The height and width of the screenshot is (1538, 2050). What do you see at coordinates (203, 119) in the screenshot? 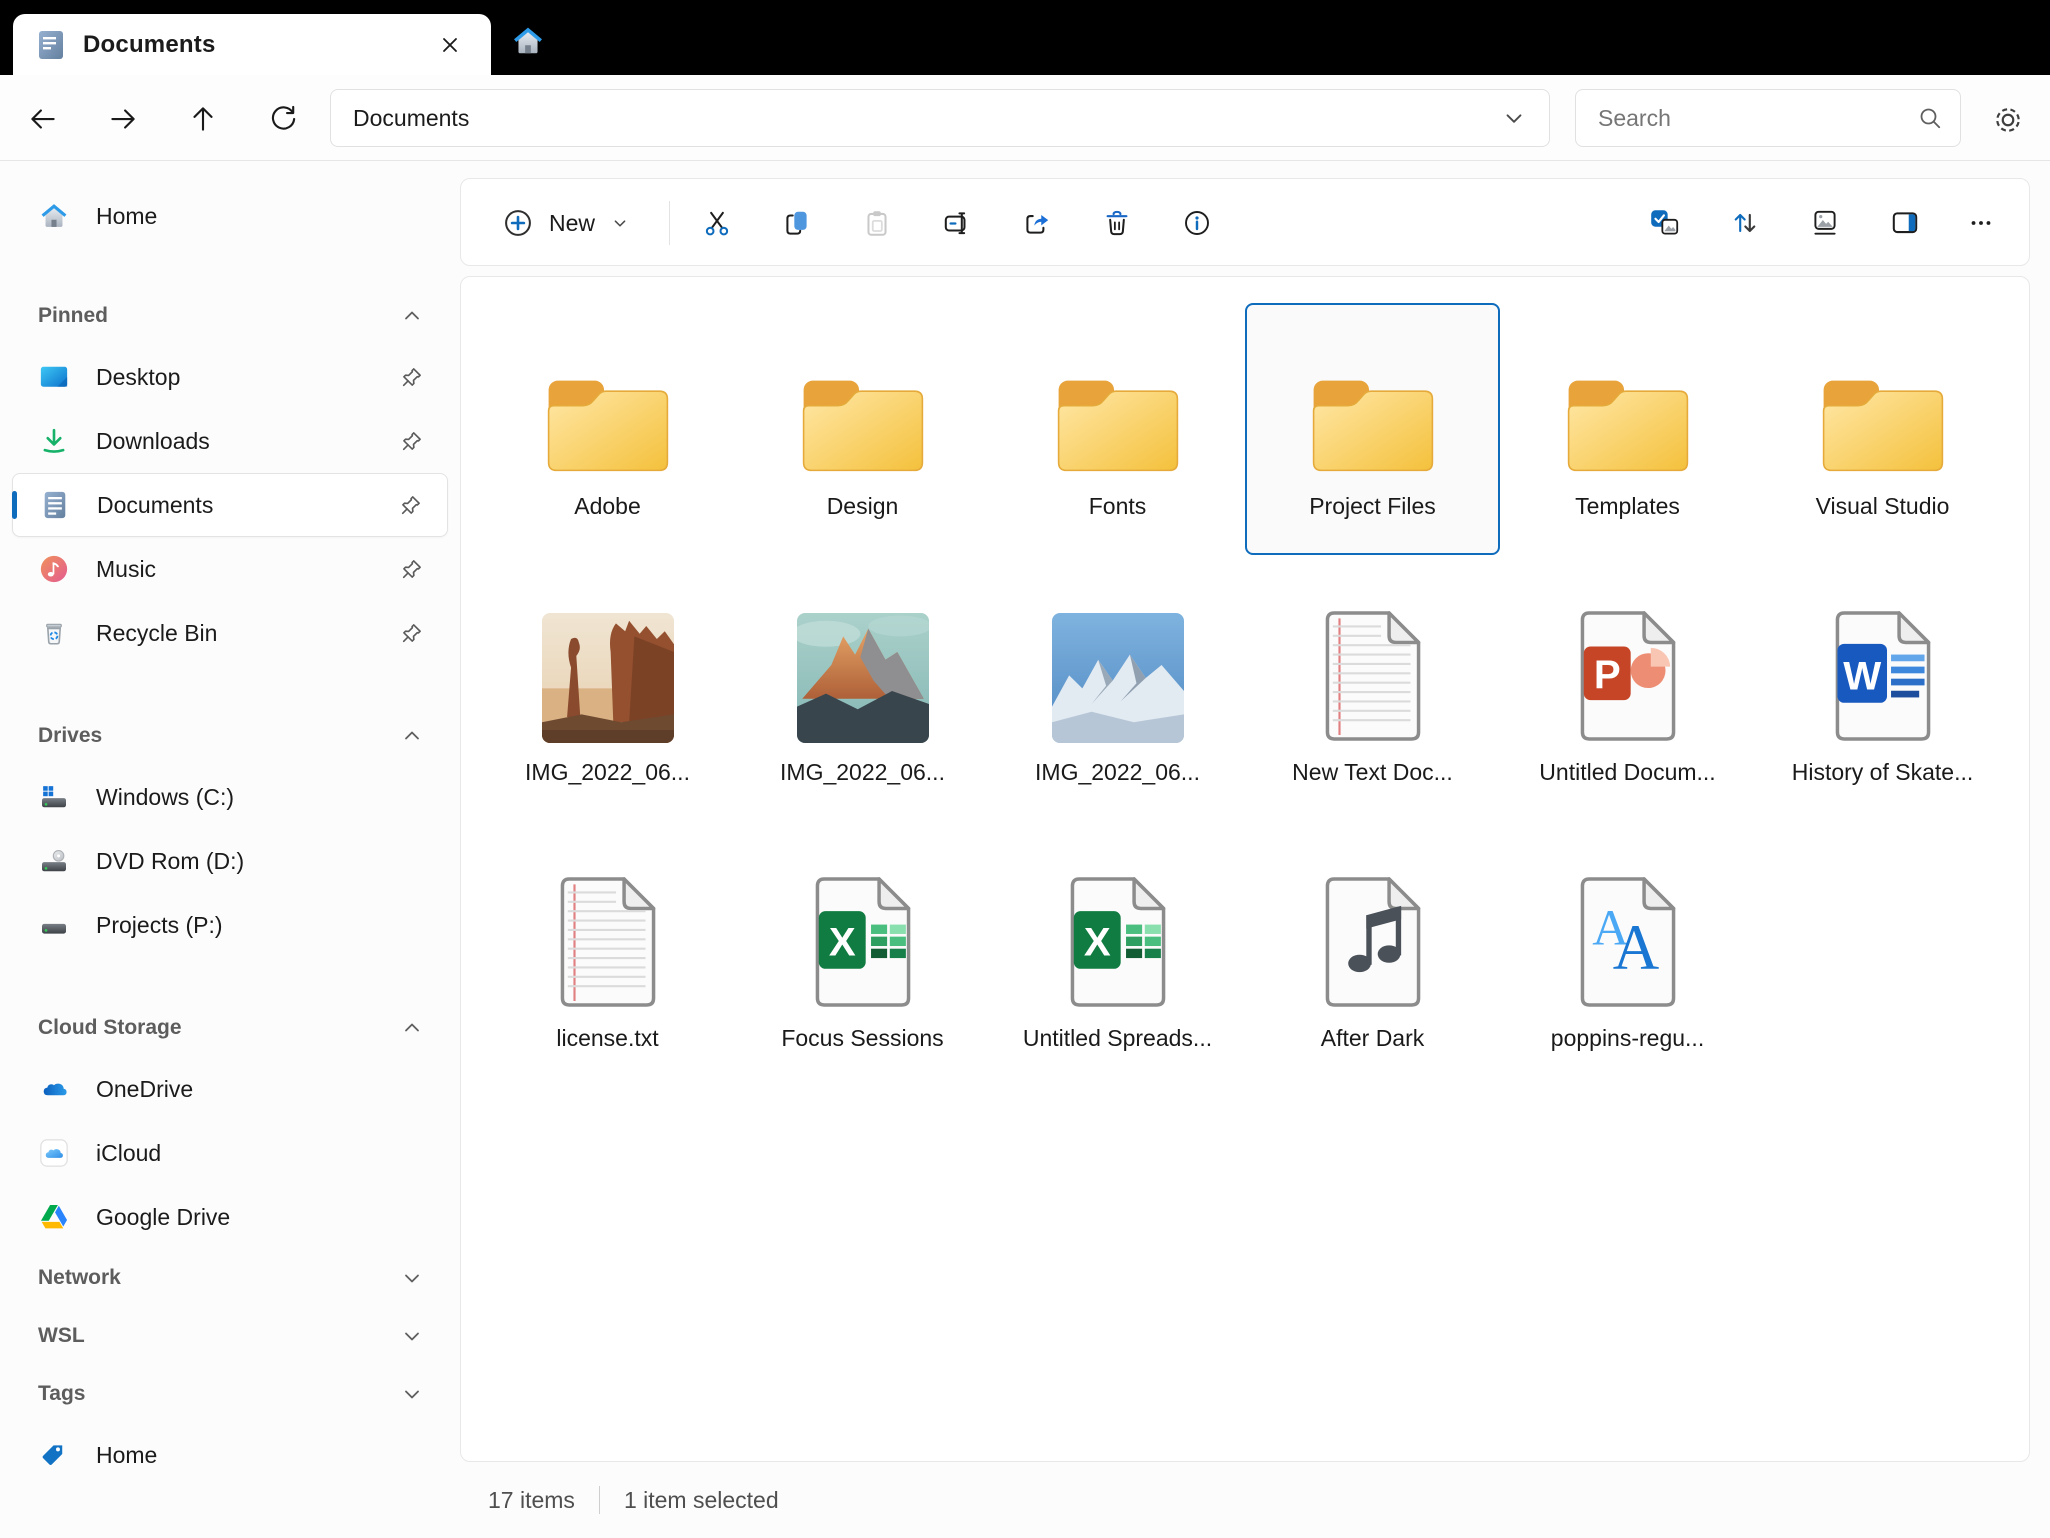
I see `up-icon` at bounding box center [203, 119].